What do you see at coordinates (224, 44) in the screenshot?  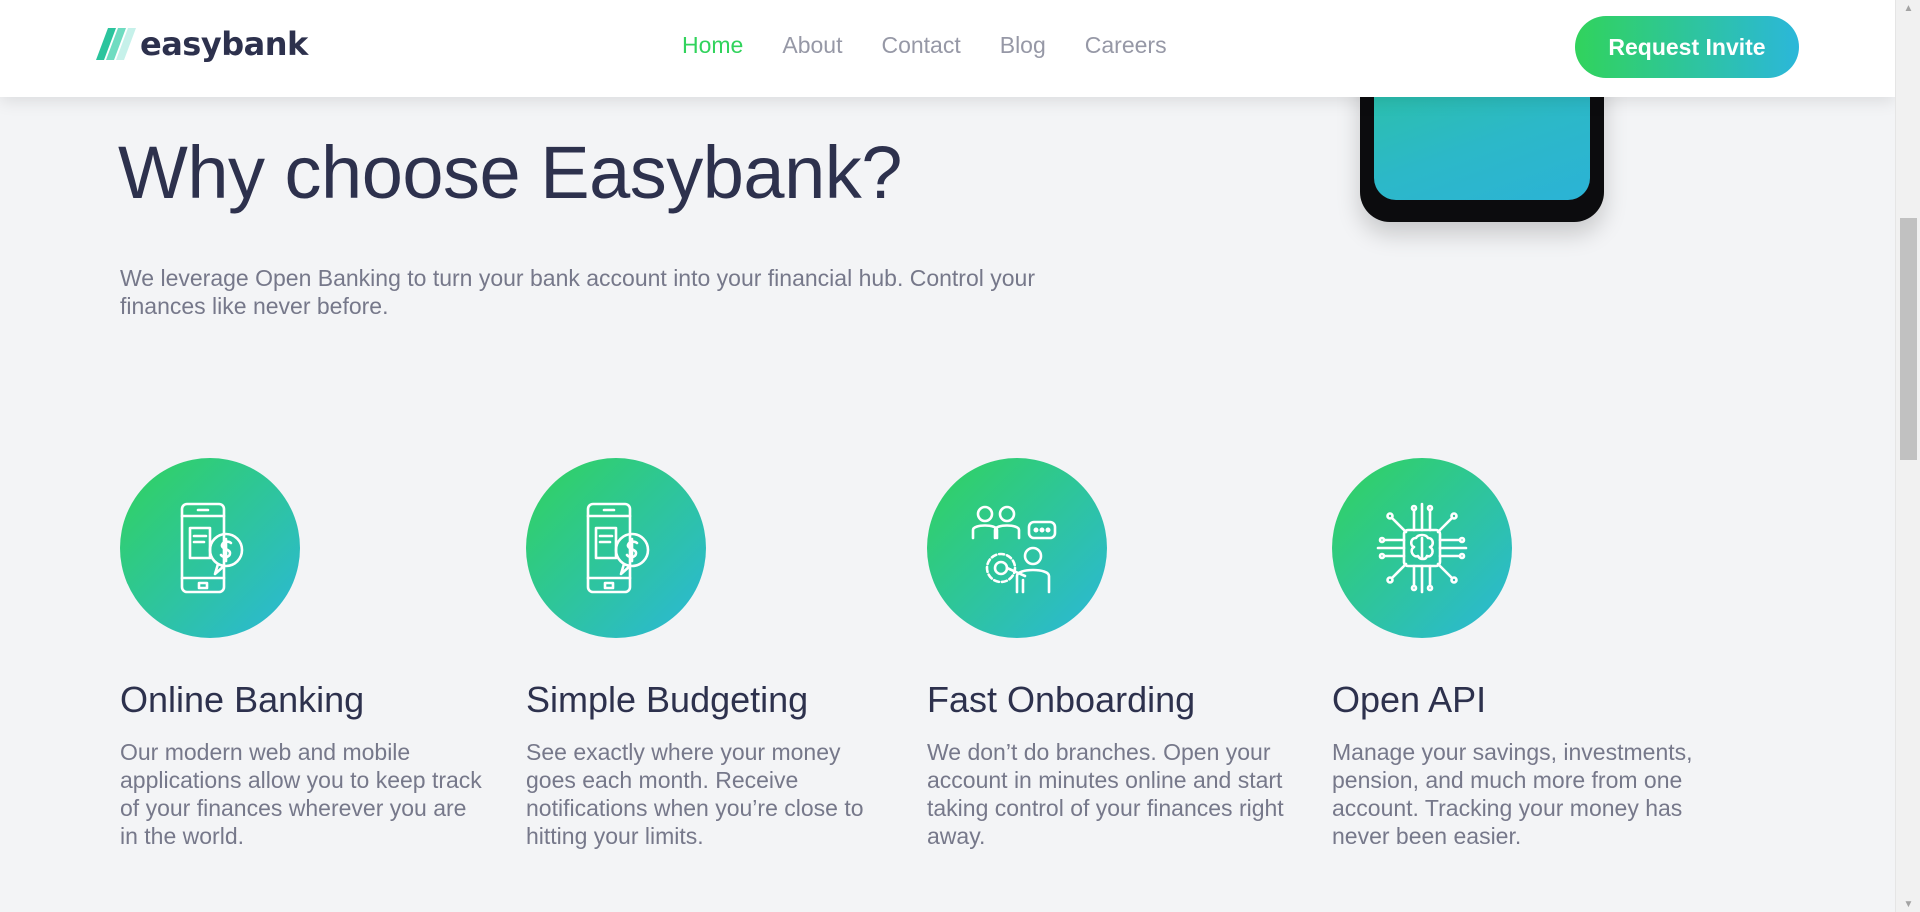 I see `brand-name: easybank` at bounding box center [224, 44].